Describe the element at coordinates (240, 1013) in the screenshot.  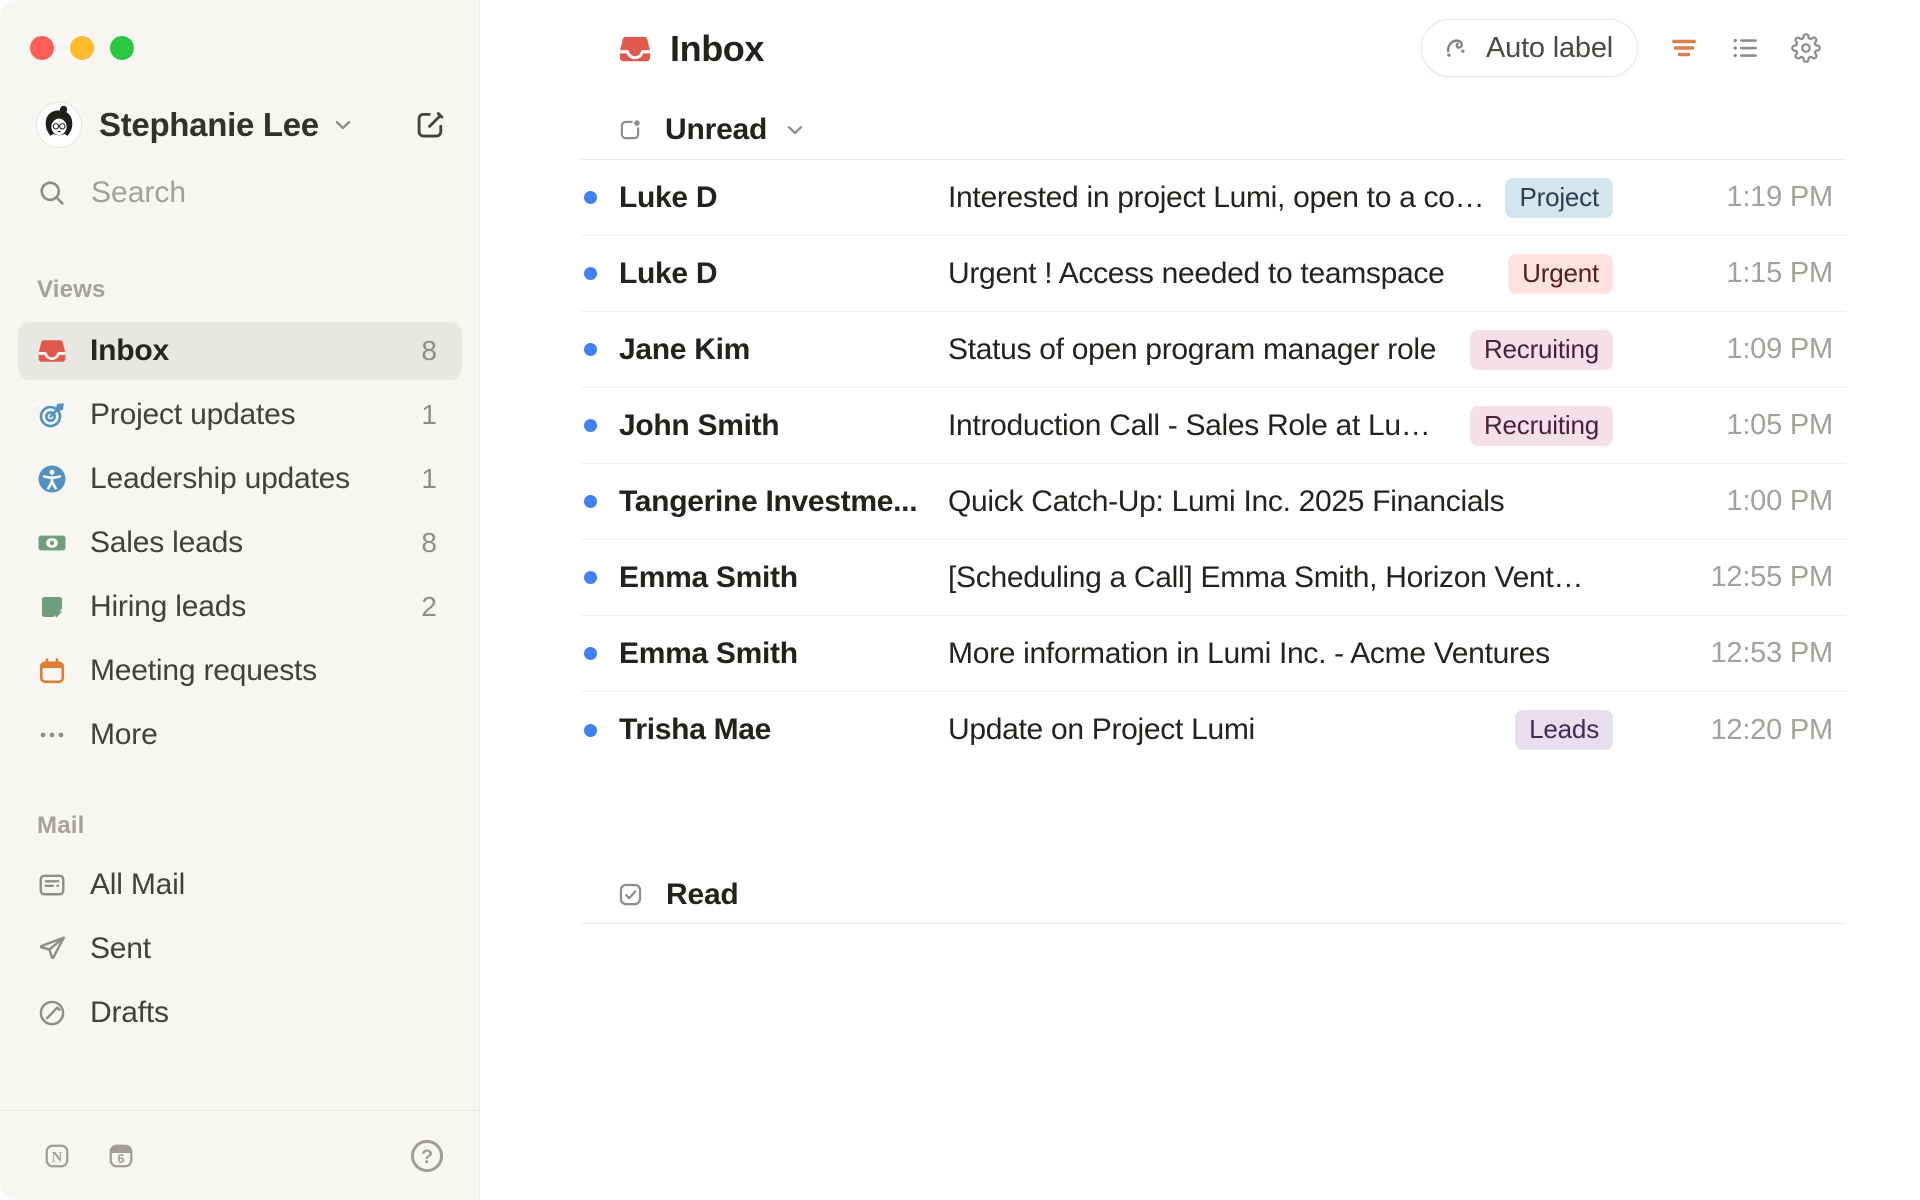
I see `sidebar-item-drafts: Drafts` at that location.